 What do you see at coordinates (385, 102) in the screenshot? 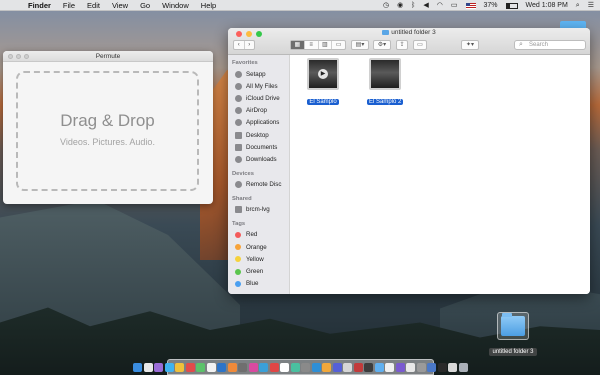
I see `file-name: El Samplo 2` at bounding box center [385, 102].